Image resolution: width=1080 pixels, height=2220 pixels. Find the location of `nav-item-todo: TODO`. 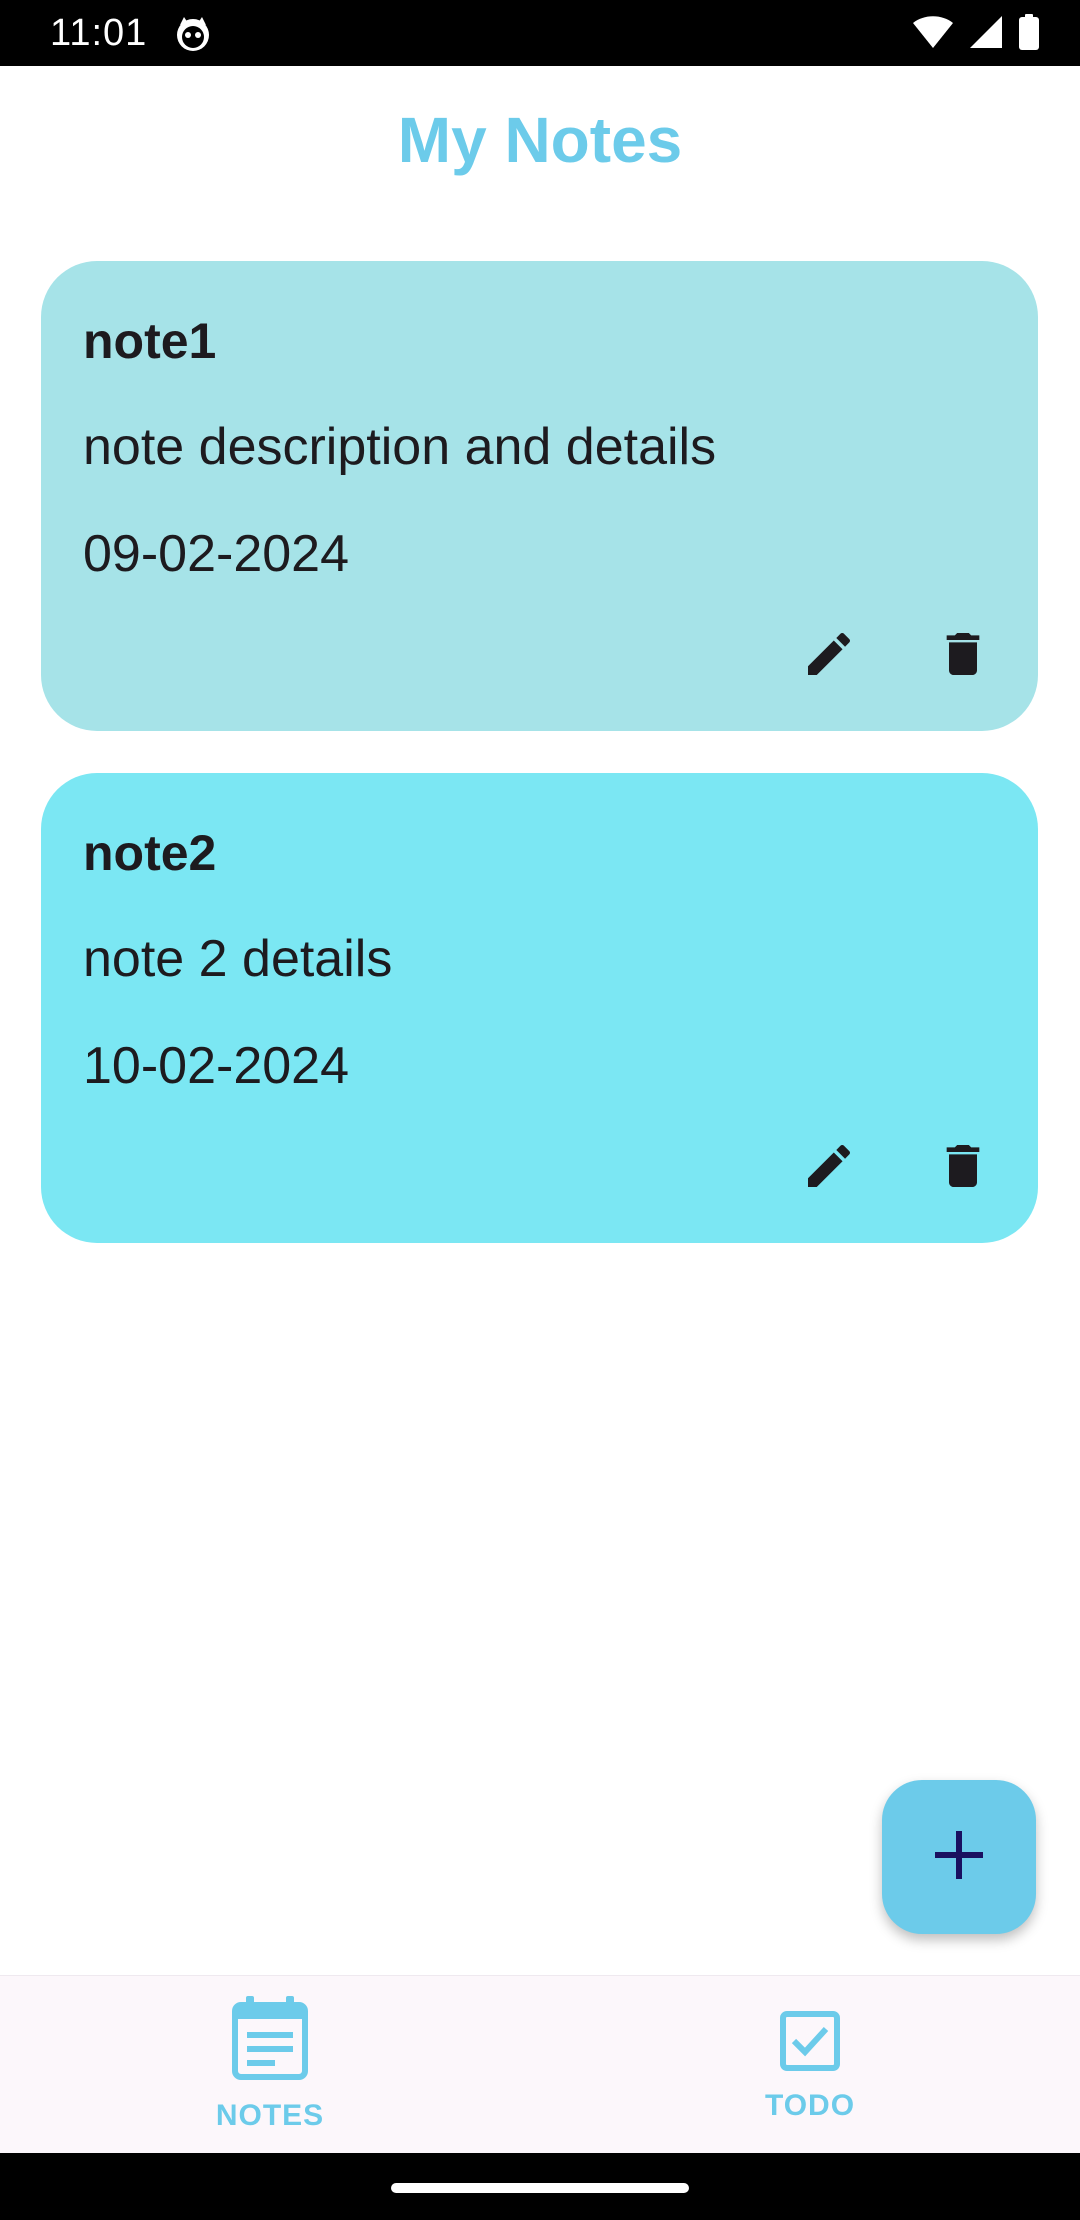

nav-item-todo: TODO is located at coordinates (810, 2065).